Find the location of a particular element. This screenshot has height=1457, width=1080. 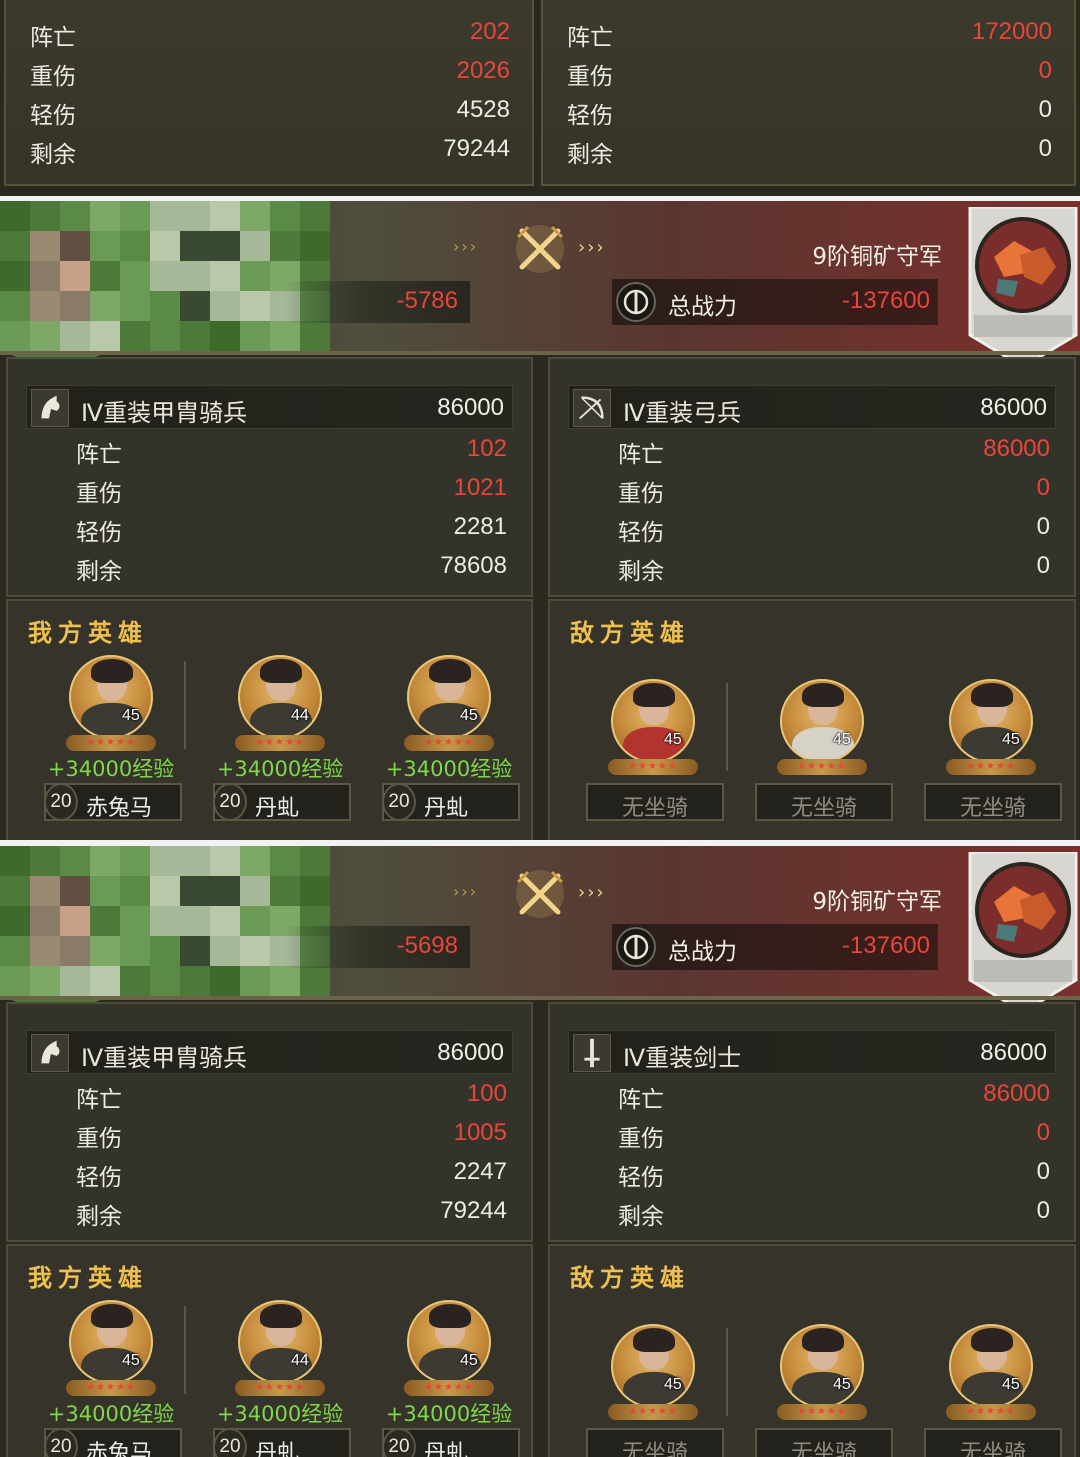

power-icon is located at coordinates (636, 302).